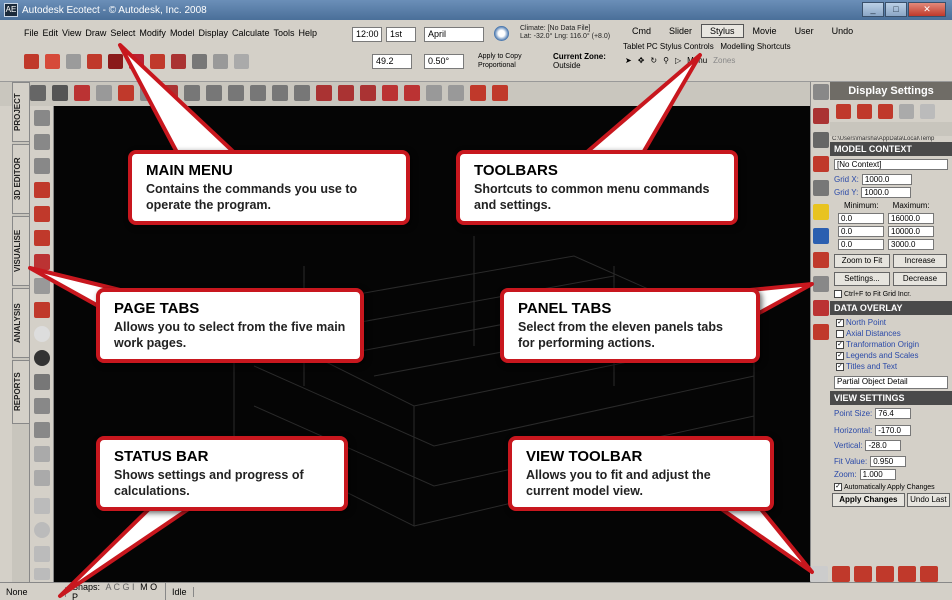 This screenshot has width=952, height=600. Describe the element at coordinates (42, 214) in the screenshot. I see `line-draw-icon` at that location.